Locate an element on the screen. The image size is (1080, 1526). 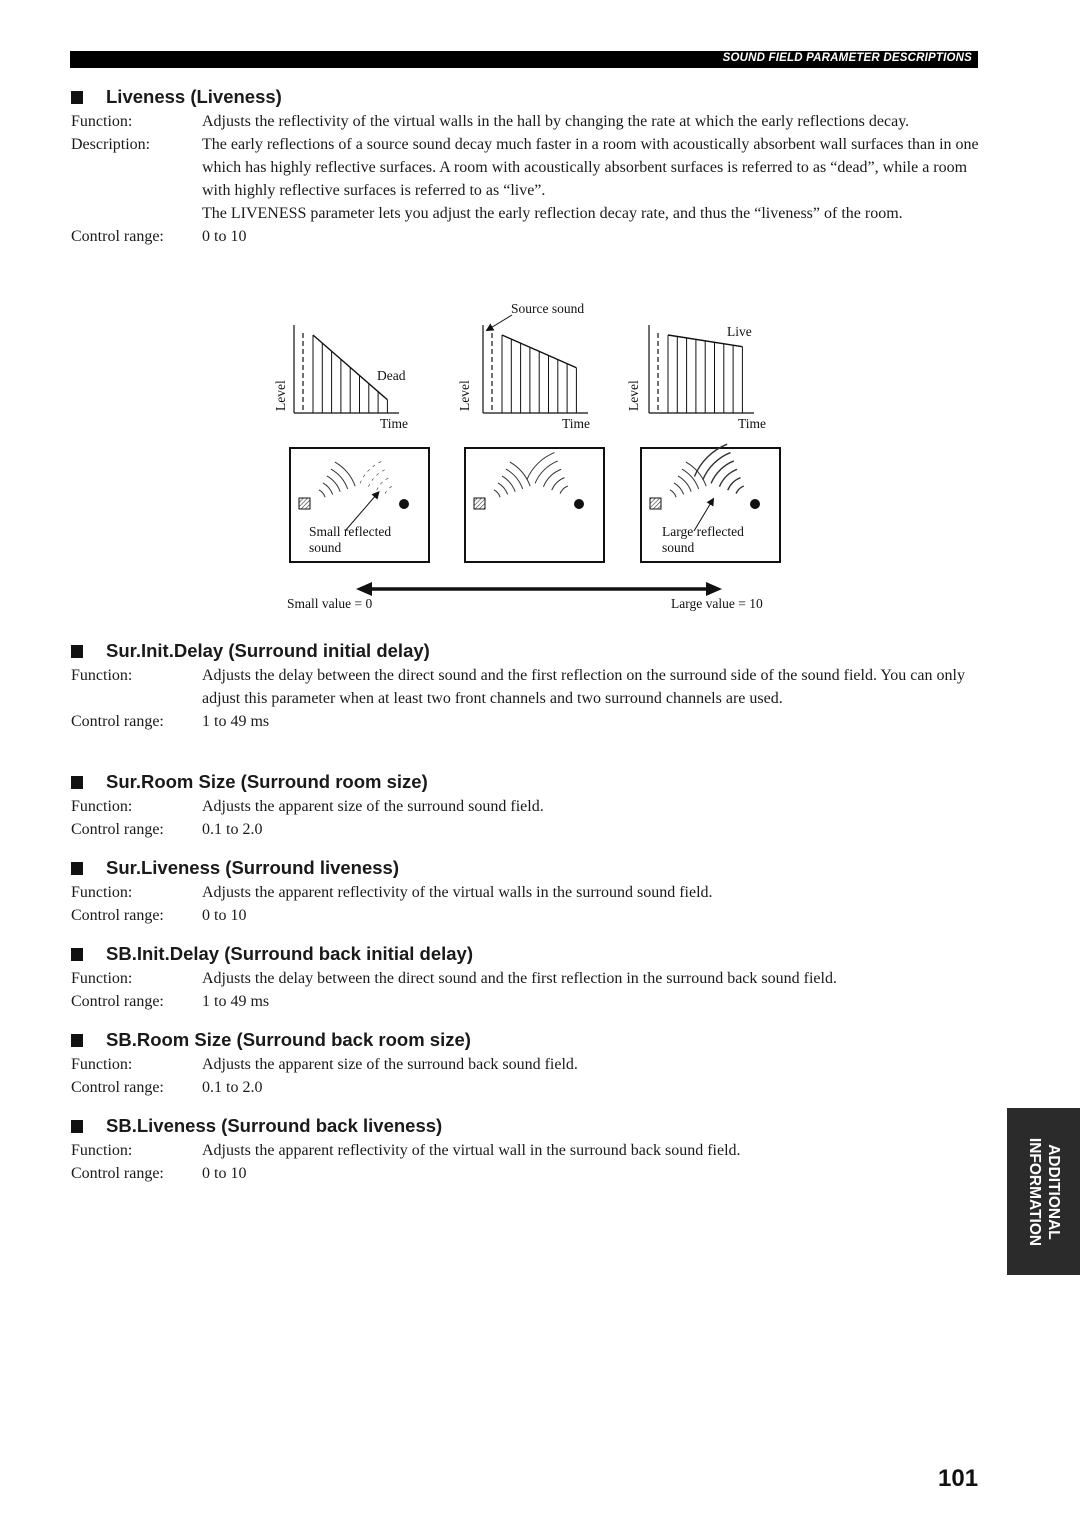
section-heading: Sur.Init.Delay (Surround initial delay) is located at coordinates (526, 651).